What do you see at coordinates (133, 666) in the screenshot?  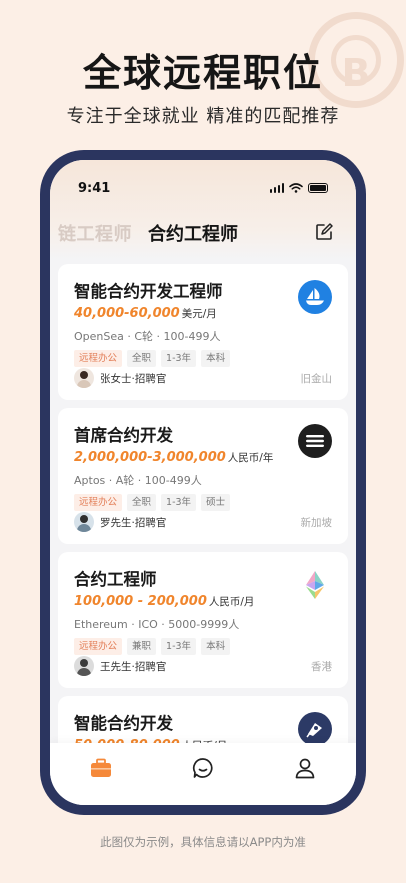 I see `recruiter-name: 王先生·招聘官` at bounding box center [133, 666].